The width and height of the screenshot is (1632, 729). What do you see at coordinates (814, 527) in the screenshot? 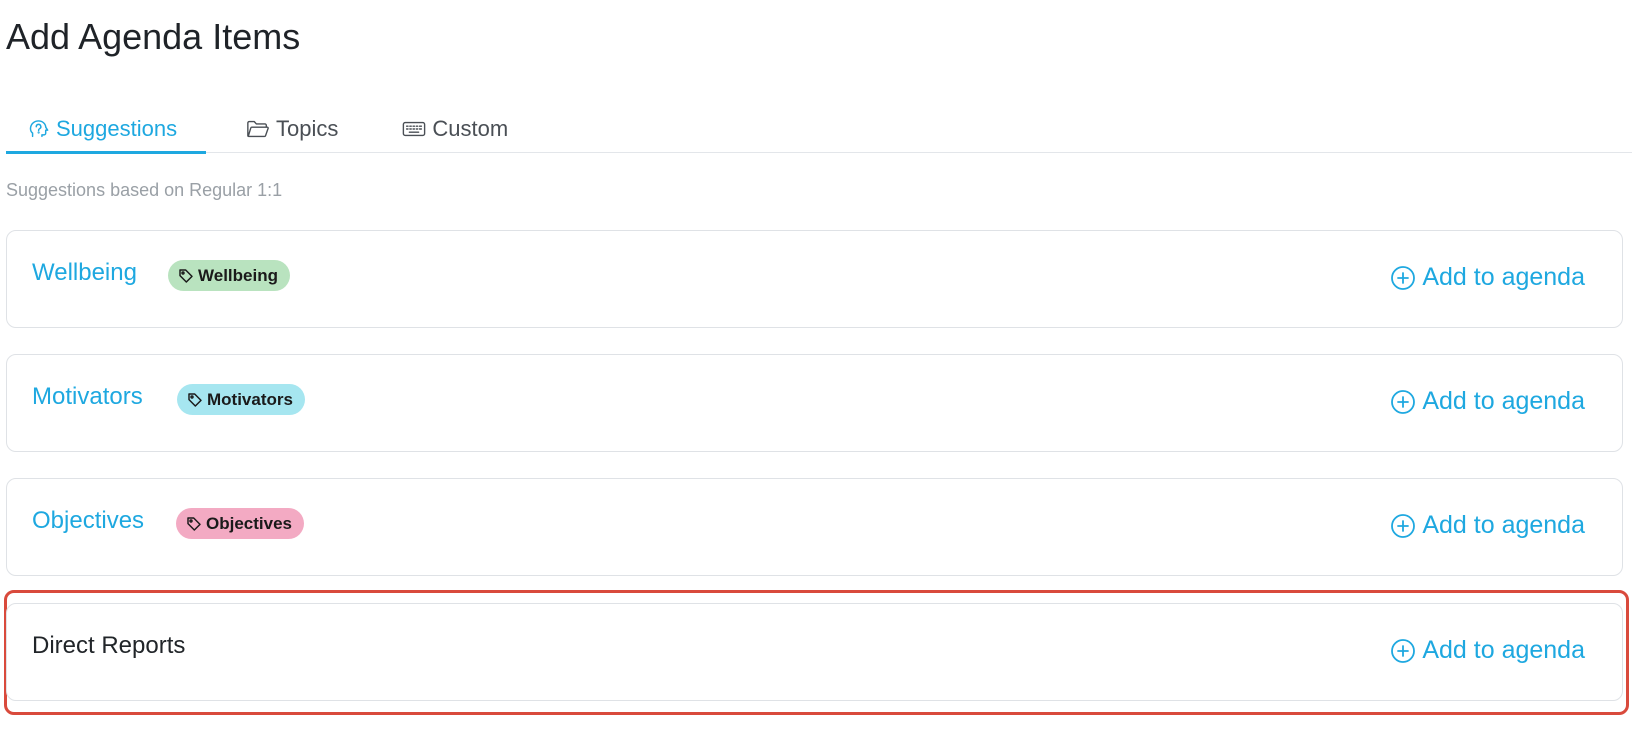
I see `suggestion-card-objectives: Objectives Objectives Add to agenda` at bounding box center [814, 527].